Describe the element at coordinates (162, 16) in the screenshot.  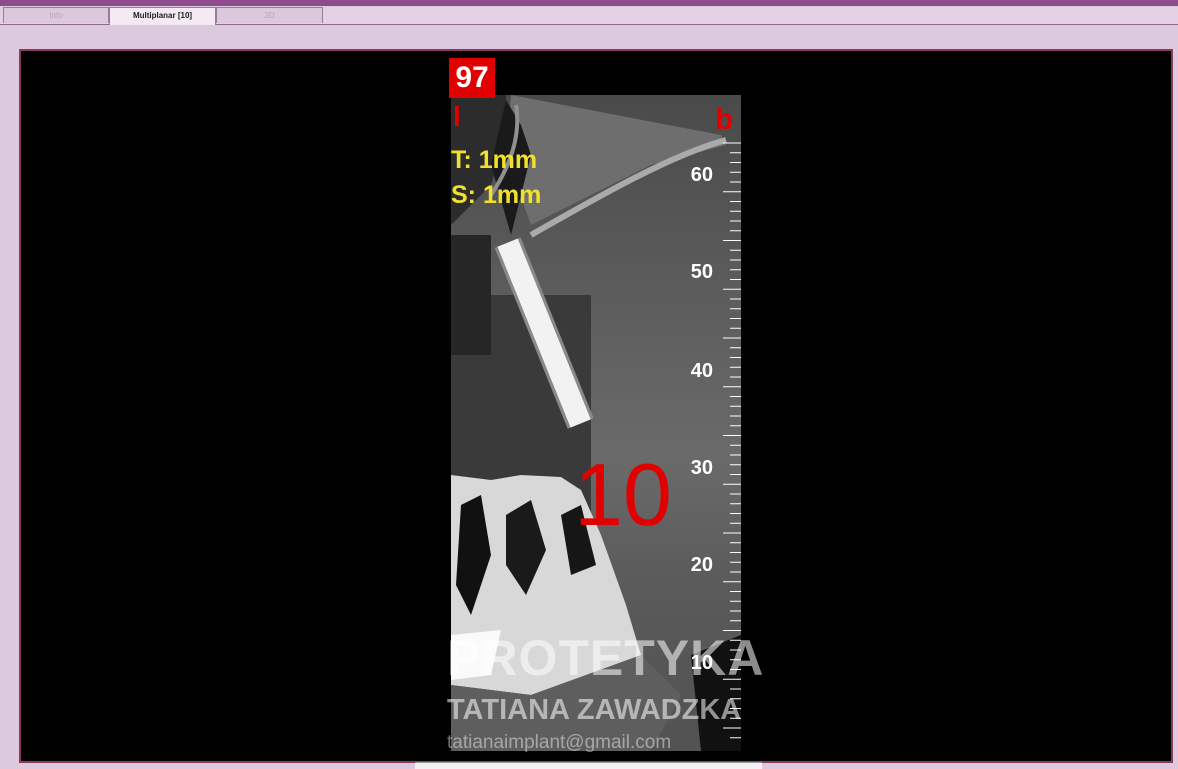
I see `tab-multiplanar: Multiplanar [10]` at that location.